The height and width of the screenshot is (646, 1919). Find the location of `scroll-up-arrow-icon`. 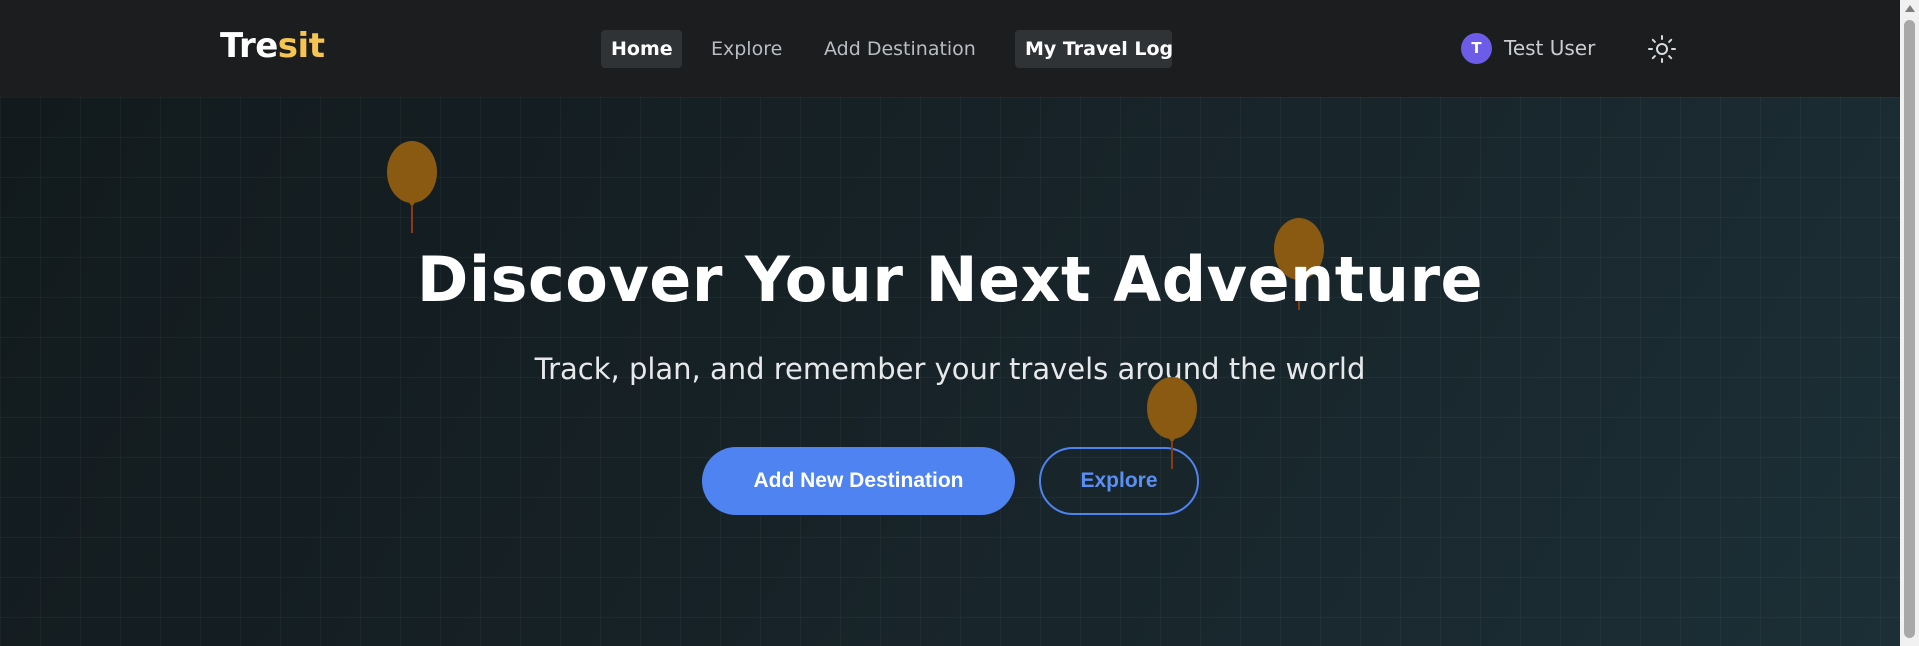

scroll-up-arrow-icon is located at coordinates (1910, 8).